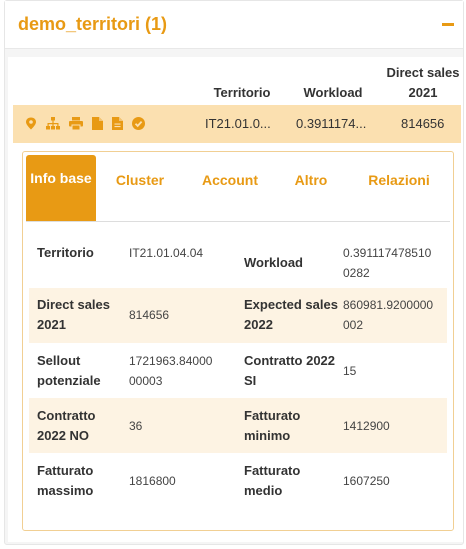 This screenshot has height=549, width=466. I want to click on column-header-workload: Workload, so click(333, 93).